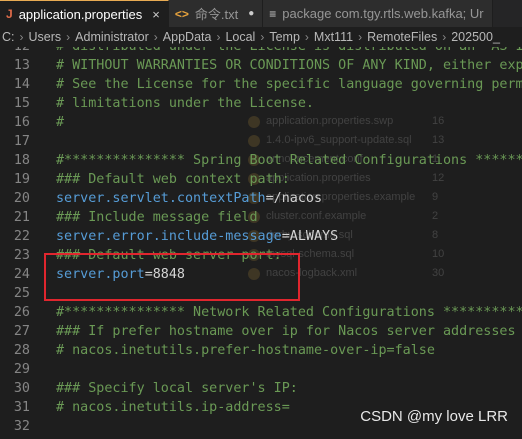 This screenshot has width=522, height=439. Describe the element at coordinates (475, 37) in the screenshot. I see `breadcrumb-item: 202500_` at that location.